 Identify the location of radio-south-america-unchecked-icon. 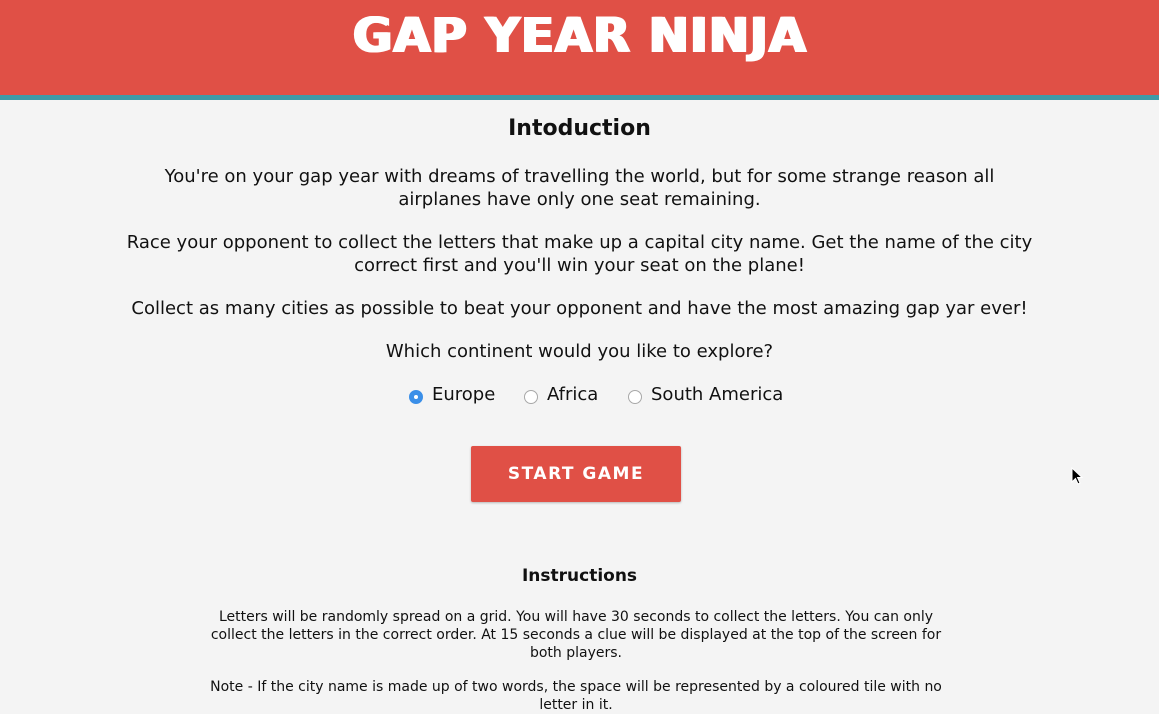
(635, 396).